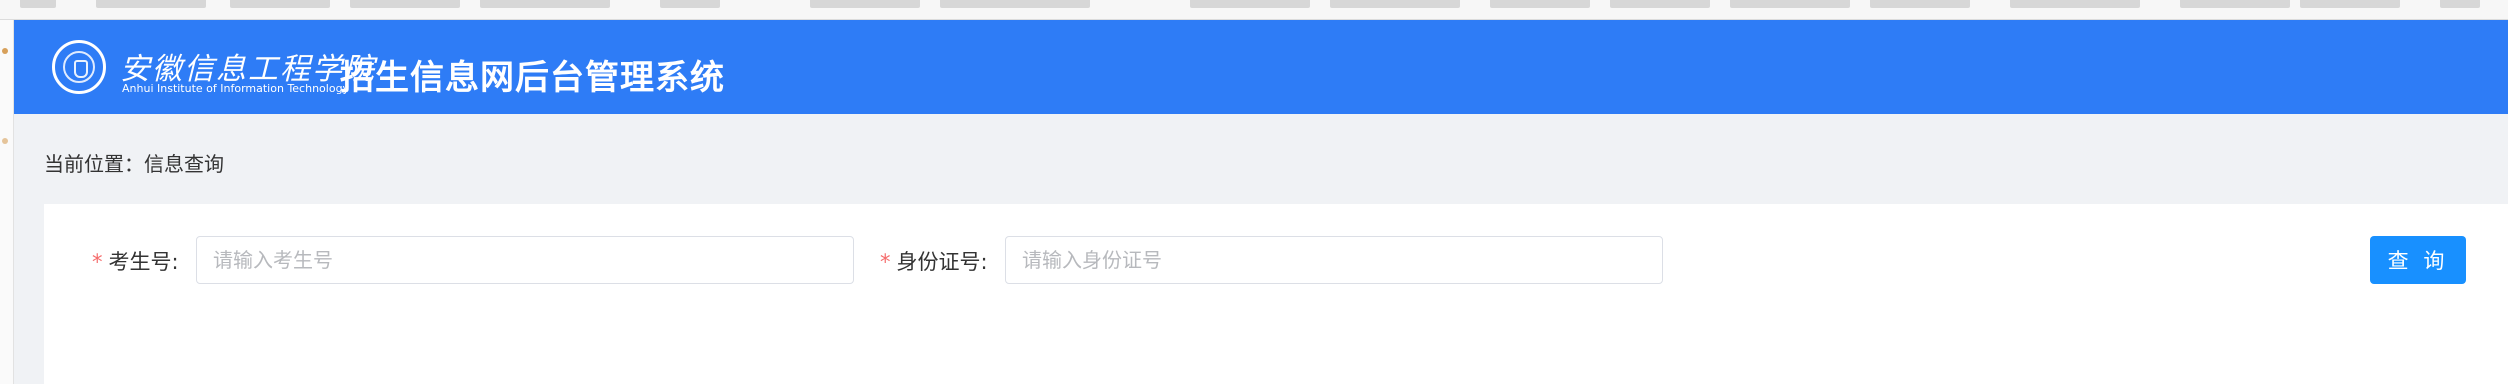  What do you see at coordinates (7, 202) in the screenshot?
I see `browser-side-panel` at bounding box center [7, 202].